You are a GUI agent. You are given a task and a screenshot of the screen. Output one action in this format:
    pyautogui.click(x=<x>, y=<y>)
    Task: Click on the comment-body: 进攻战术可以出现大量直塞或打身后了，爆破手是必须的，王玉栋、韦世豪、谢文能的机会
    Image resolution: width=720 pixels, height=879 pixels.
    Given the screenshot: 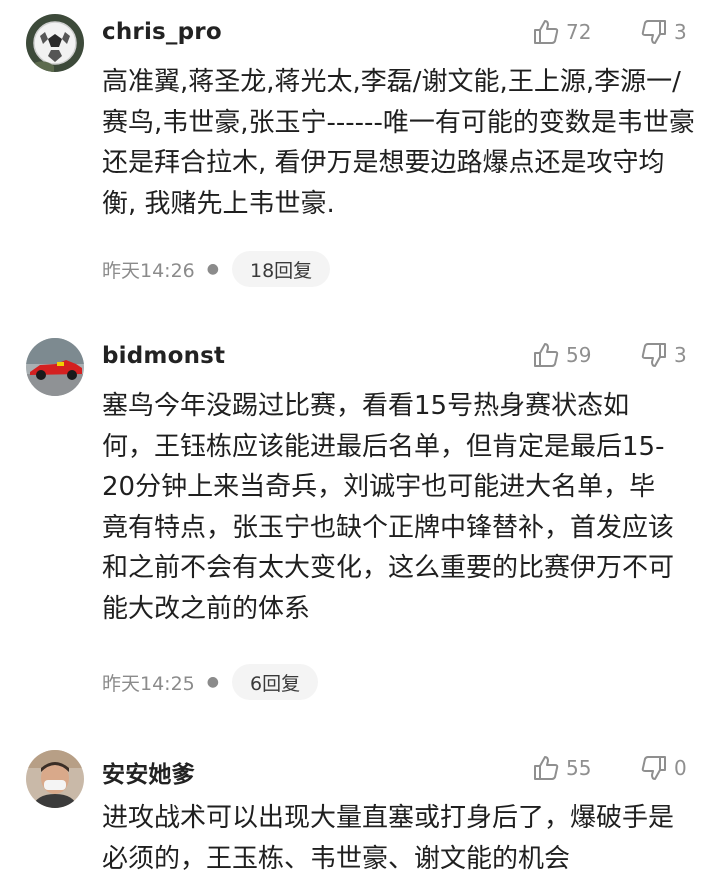 What is the action you would take?
    pyautogui.click(x=388, y=838)
    